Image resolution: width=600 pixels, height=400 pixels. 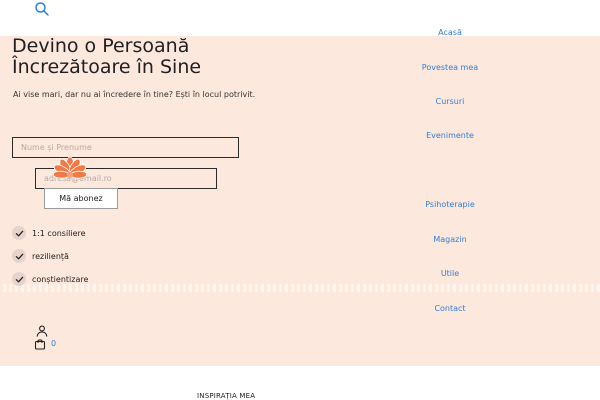 What do you see at coordinates (450, 32) in the screenshot?
I see `nav-item-acasa: Acasă` at bounding box center [450, 32].